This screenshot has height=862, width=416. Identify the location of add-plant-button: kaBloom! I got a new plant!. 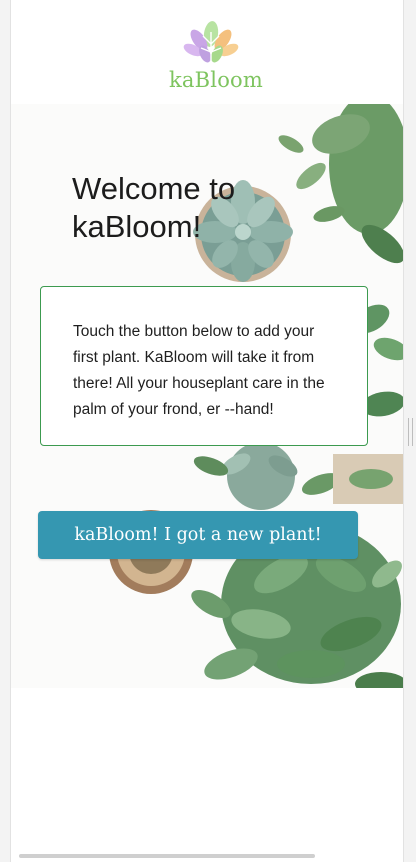
(198, 535).